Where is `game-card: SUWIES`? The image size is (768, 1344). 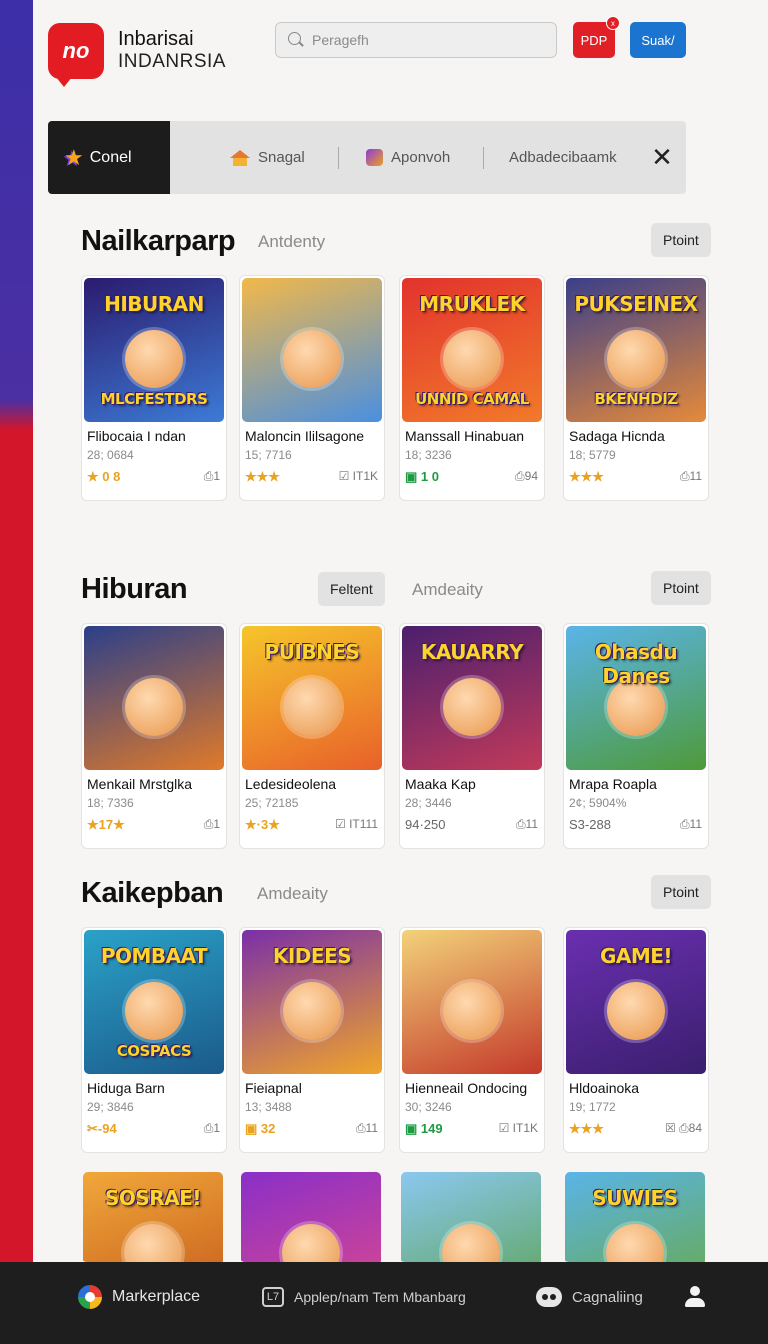 game-card: SUWIES is located at coordinates (636, 1216).